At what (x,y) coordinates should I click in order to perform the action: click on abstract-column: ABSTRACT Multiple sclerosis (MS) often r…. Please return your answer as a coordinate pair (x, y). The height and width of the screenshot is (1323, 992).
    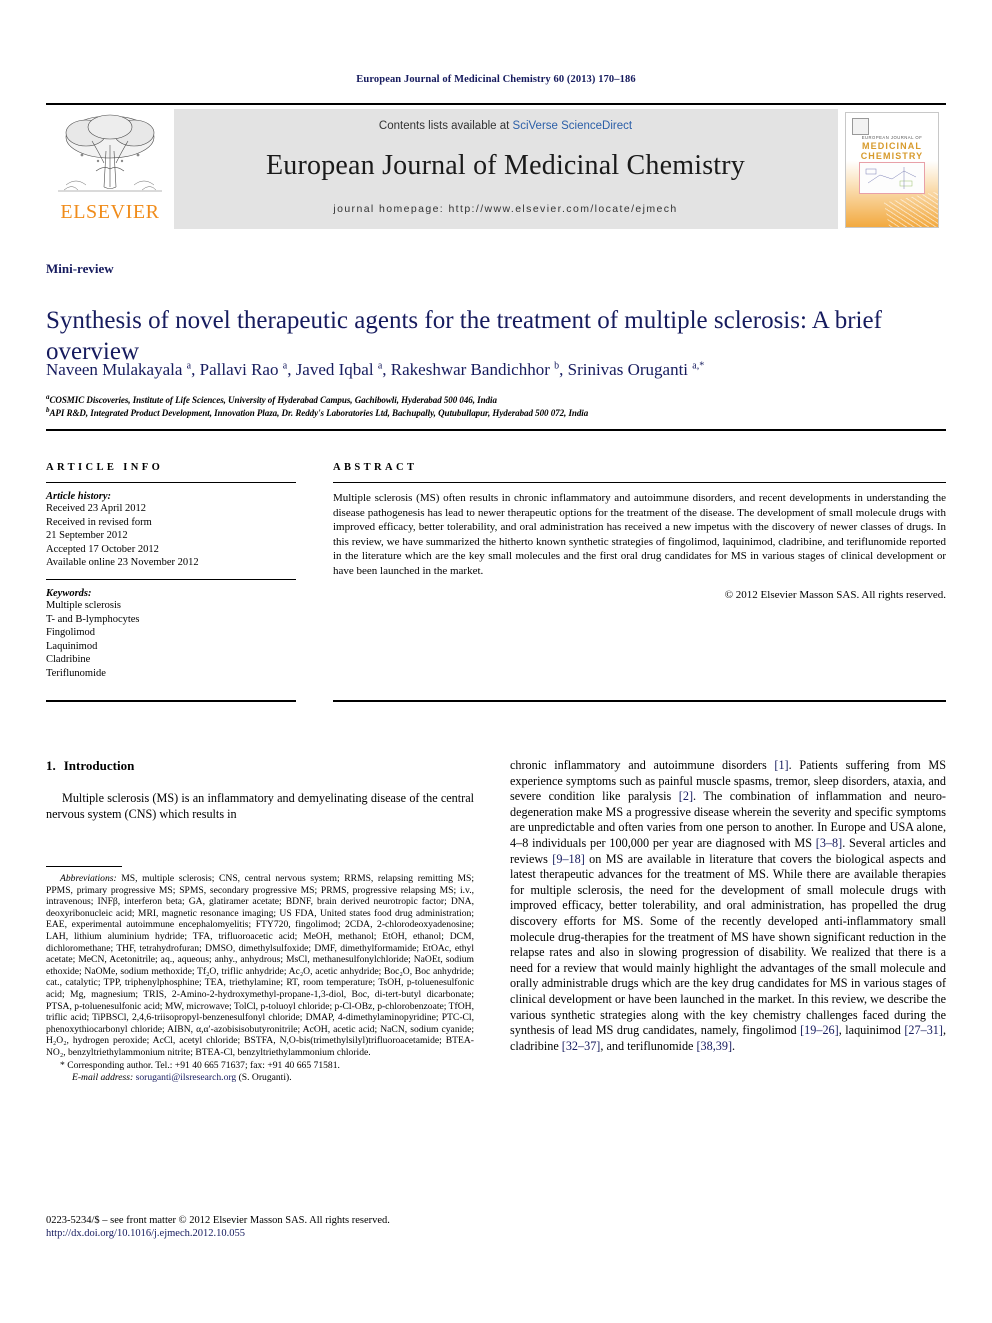
    Looking at the image, I should click on (639, 531).